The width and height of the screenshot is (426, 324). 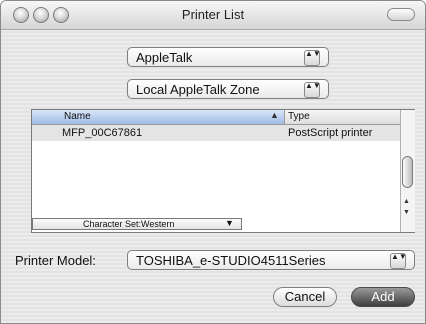 What do you see at coordinates (77, 116) in the screenshot?
I see `column-name-label: Name` at bounding box center [77, 116].